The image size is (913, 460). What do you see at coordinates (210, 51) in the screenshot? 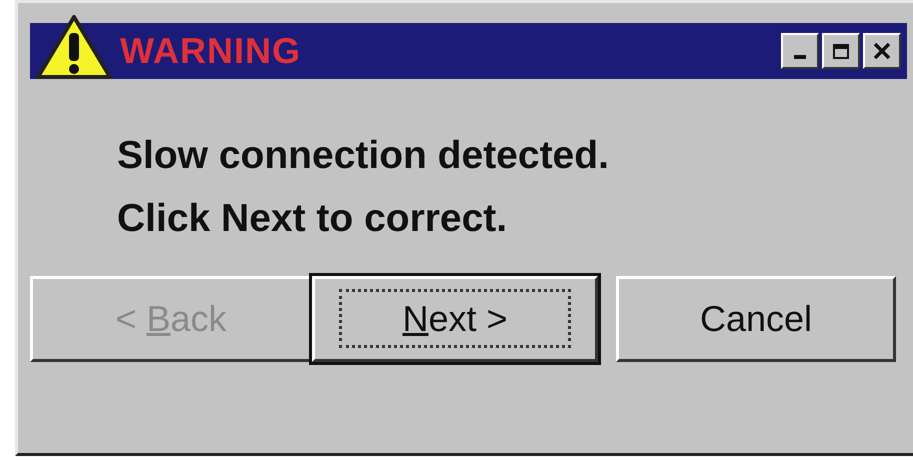
I see `window-title: WARNING` at bounding box center [210, 51].